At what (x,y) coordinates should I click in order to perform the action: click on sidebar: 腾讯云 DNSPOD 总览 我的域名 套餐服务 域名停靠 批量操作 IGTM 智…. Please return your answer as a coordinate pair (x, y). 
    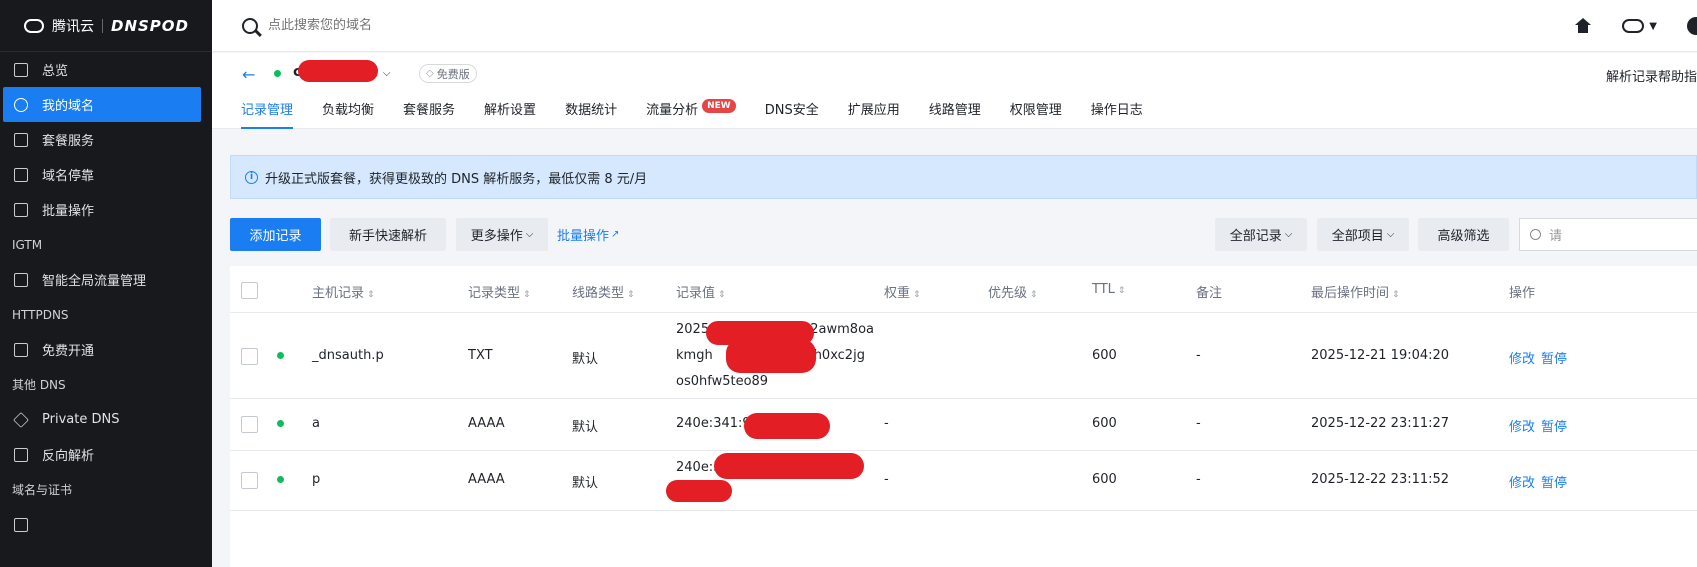
    Looking at the image, I should click on (106, 283).